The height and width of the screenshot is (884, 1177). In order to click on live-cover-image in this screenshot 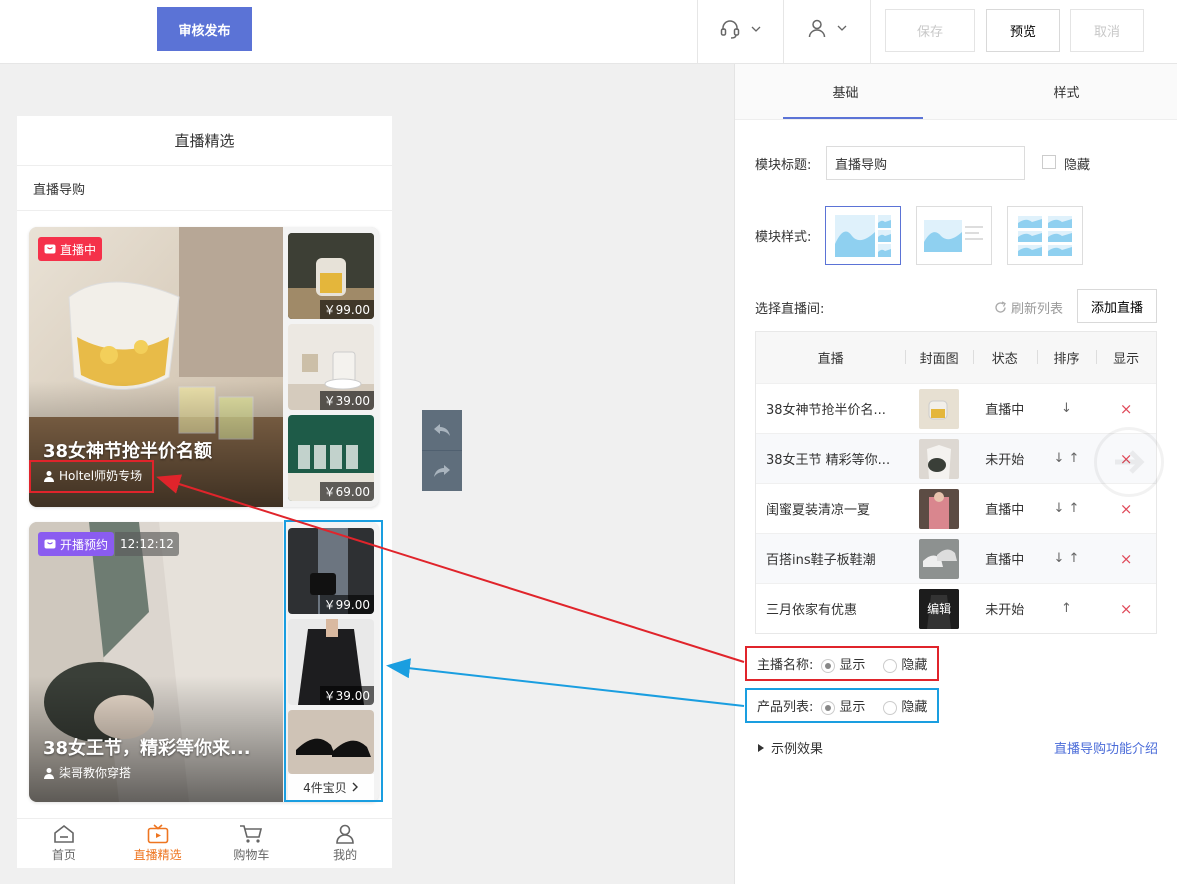, I will do `click(156, 367)`.